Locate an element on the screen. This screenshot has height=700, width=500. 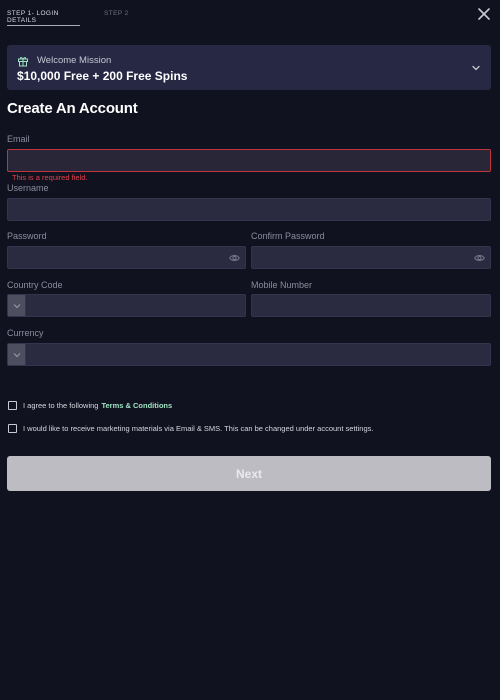
mission-title: $10,000 Free + 200 Free Spins is located at coordinates (102, 76).